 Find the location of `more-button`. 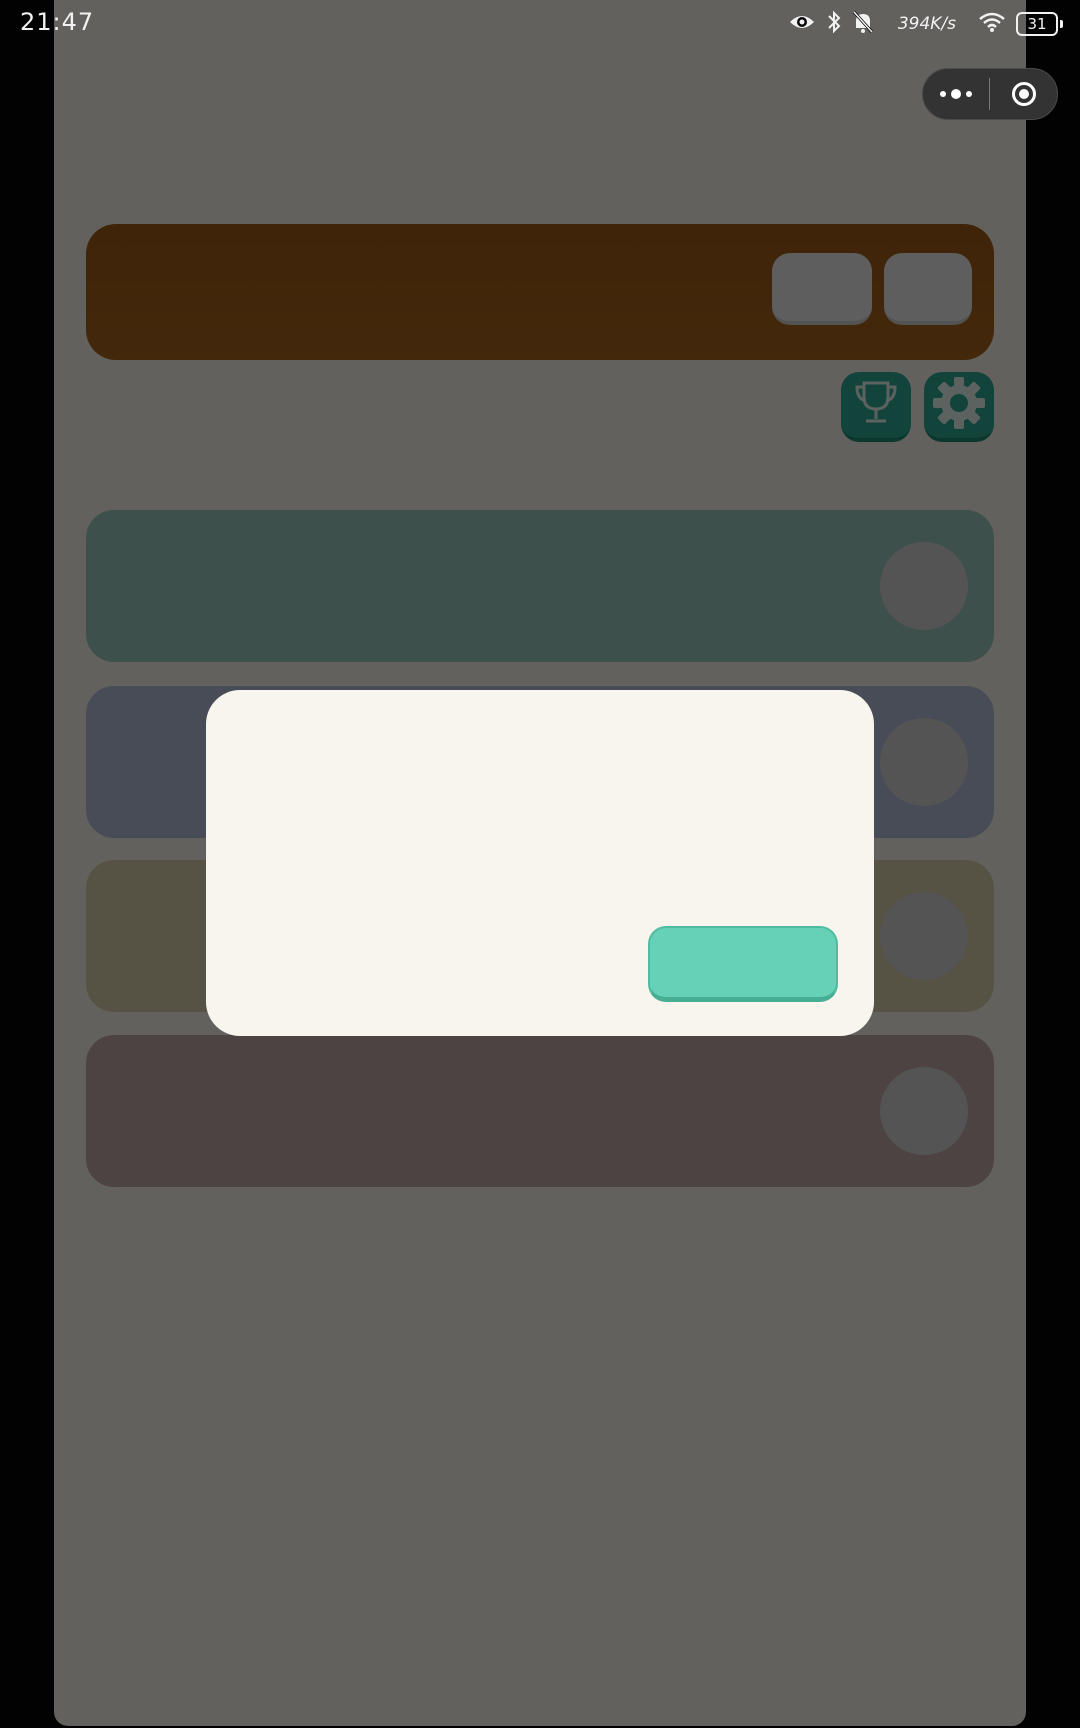

more-button is located at coordinates (956, 94).